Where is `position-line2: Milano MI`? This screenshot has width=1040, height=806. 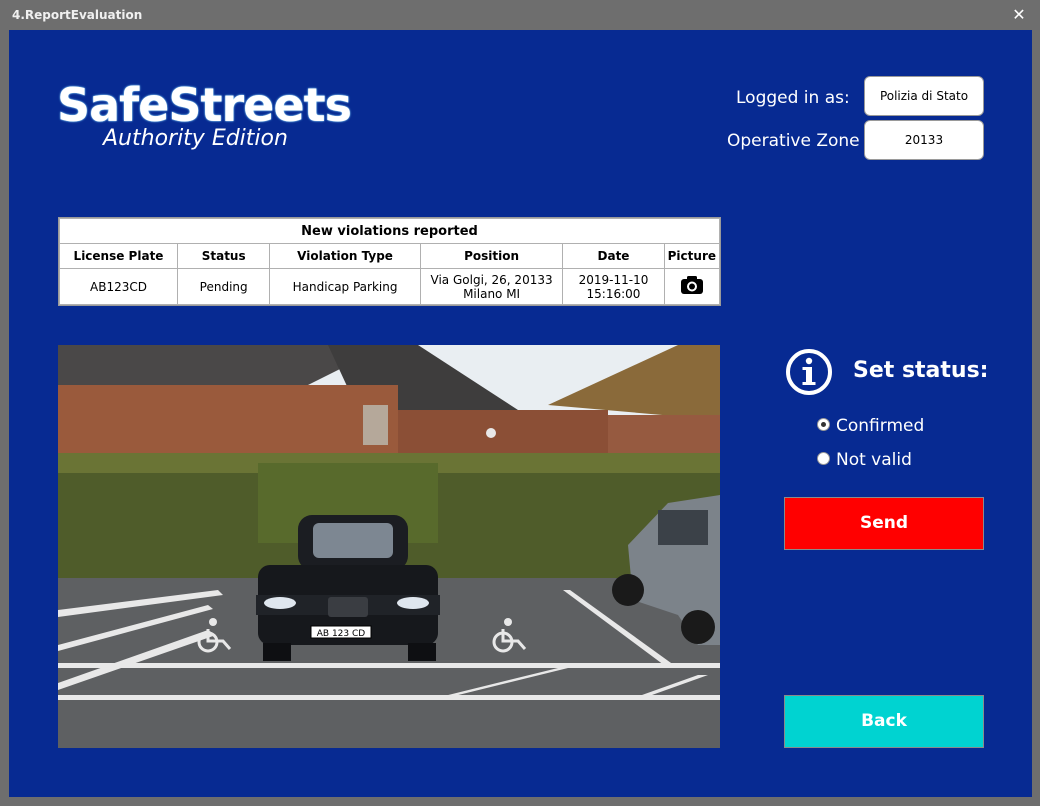
position-line2: Milano MI is located at coordinates (492, 293).